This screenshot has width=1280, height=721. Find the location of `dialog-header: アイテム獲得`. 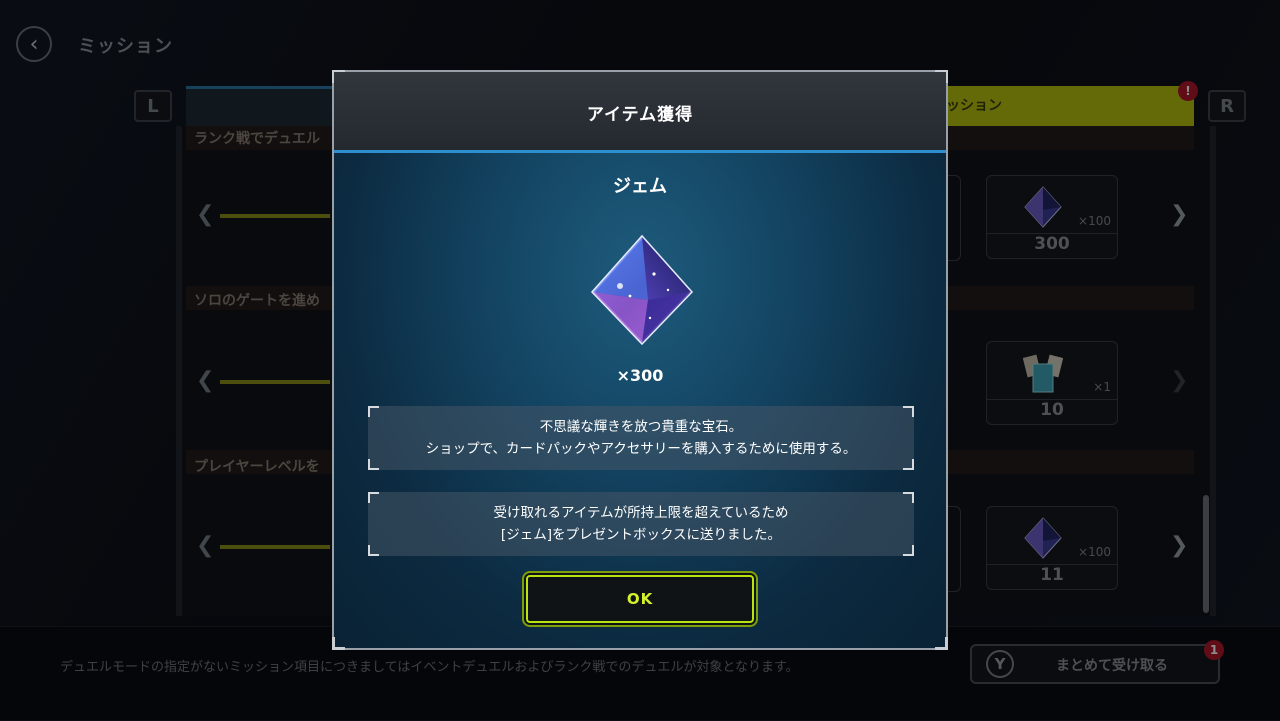

dialog-header: アイテム獲得 is located at coordinates (640, 112).